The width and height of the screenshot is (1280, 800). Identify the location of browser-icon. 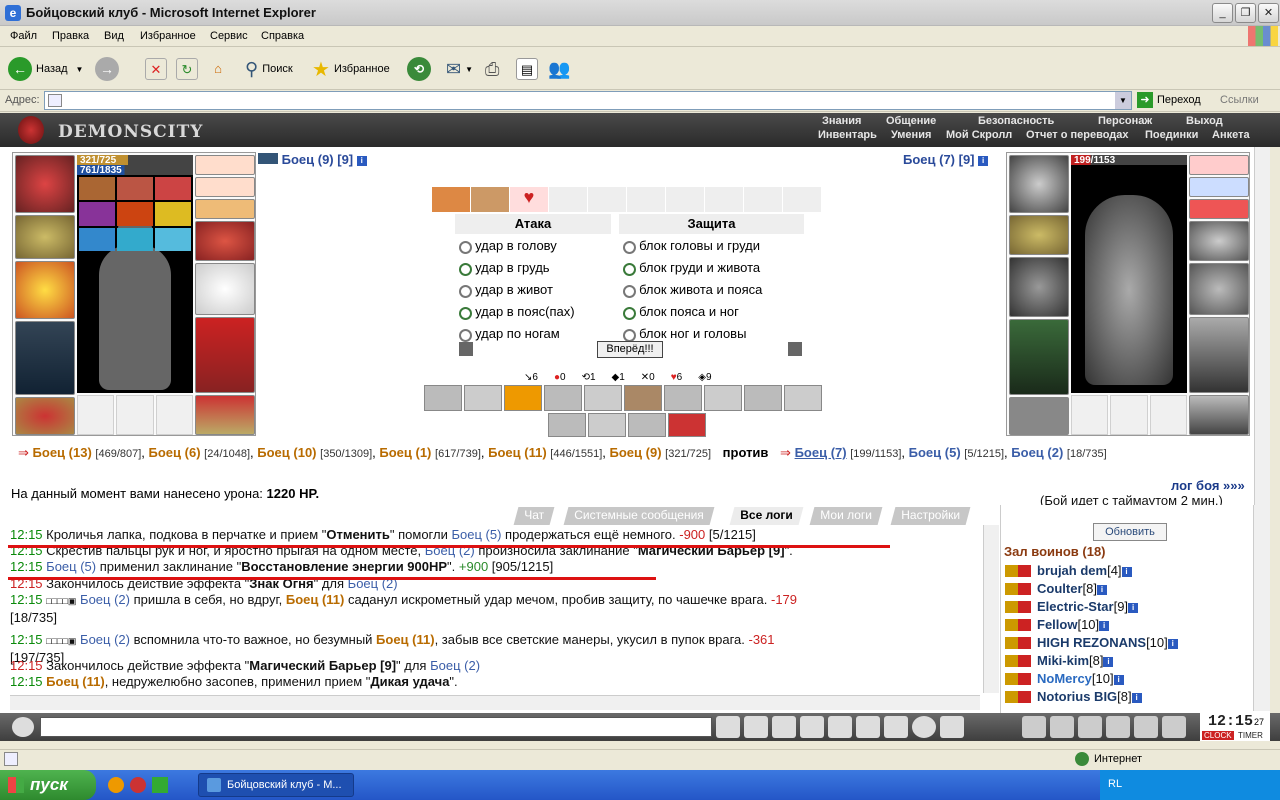
(116, 785).